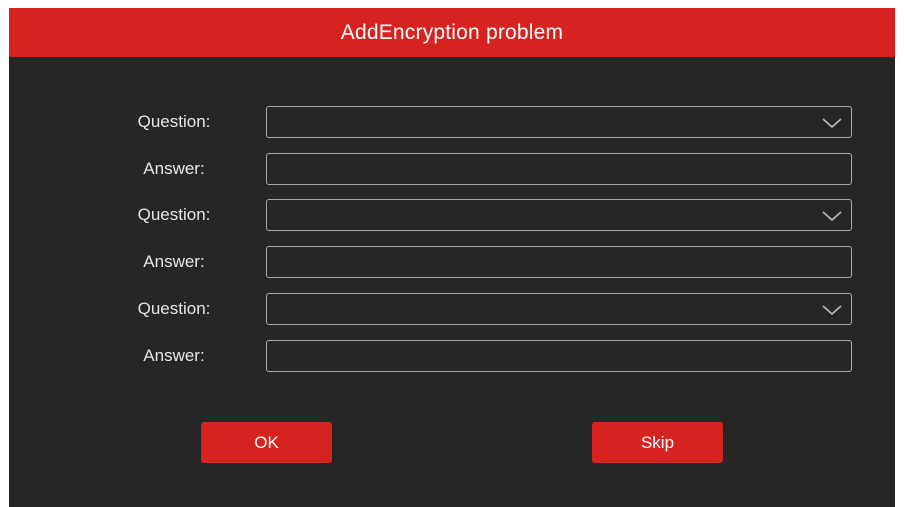  What do you see at coordinates (174, 168) in the screenshot?
I see `answer-label-1: Answer:` at bounding box center [174, 168].